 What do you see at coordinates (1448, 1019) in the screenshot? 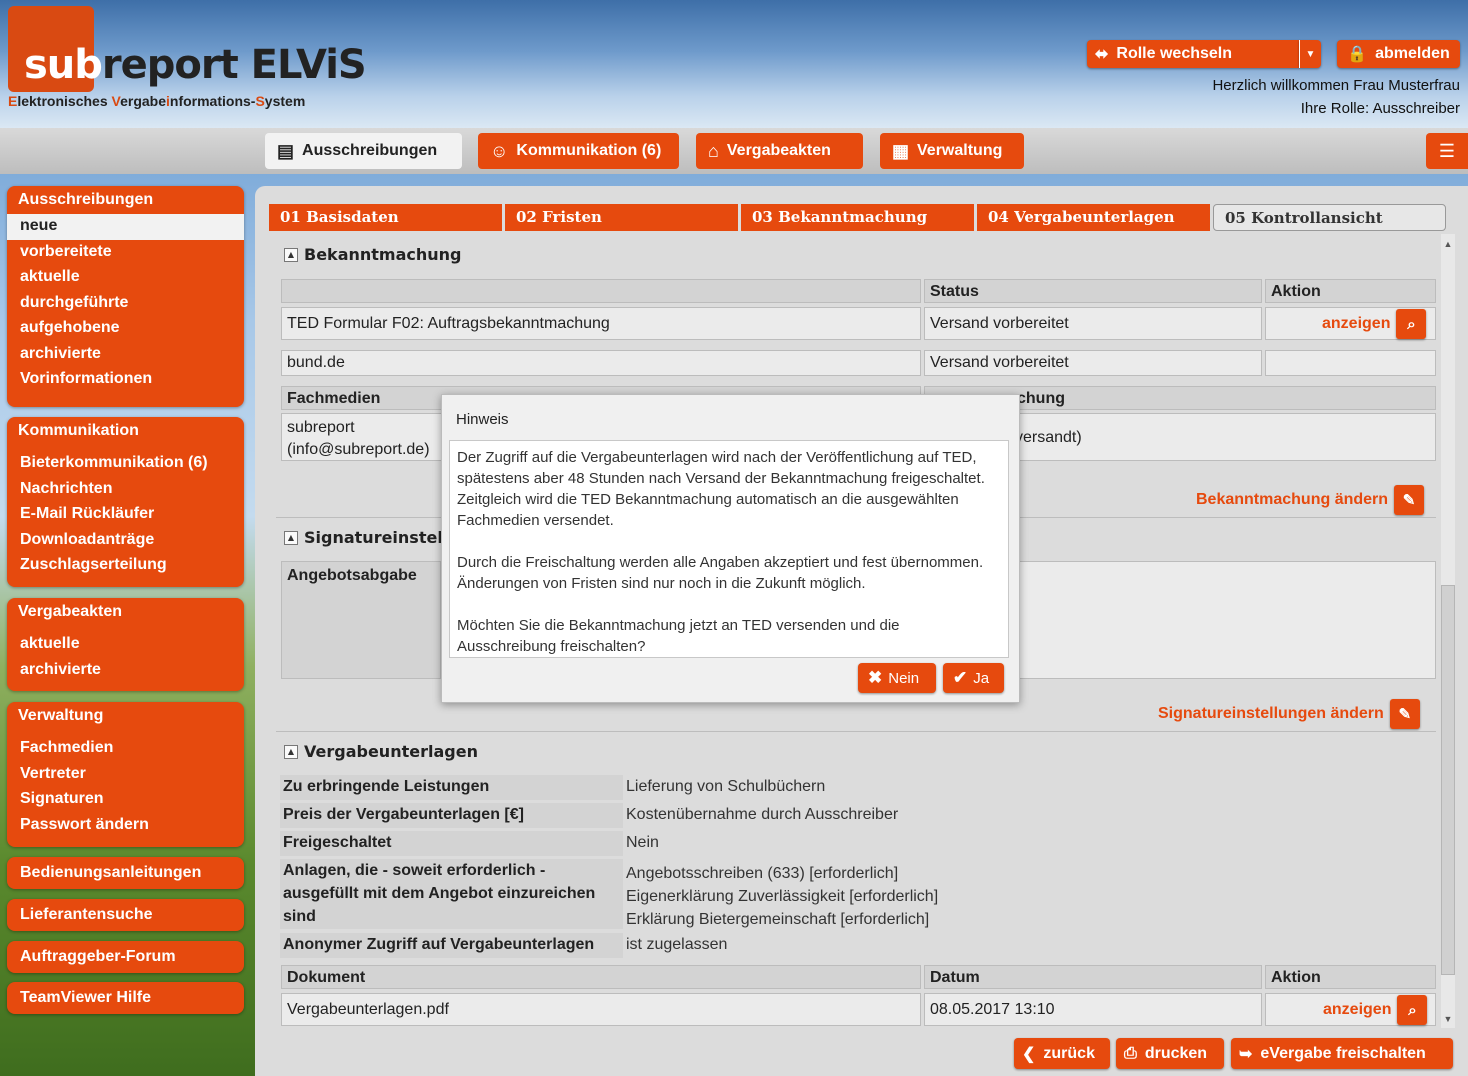
I see `scroll-down-arrow: ▼` at bounding box center [1448, 1019].